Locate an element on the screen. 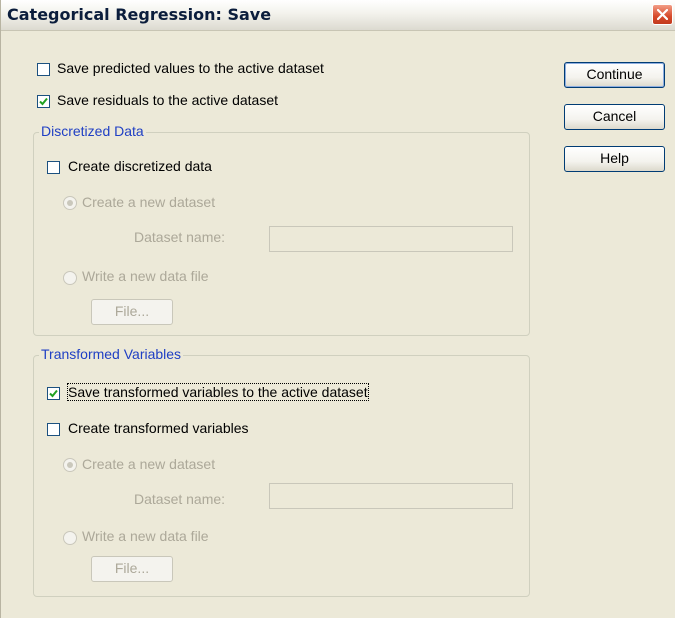 The width and height of the screenshot is (675, 618). transformed-dataset-name-input is located at coordinates (391, 496).